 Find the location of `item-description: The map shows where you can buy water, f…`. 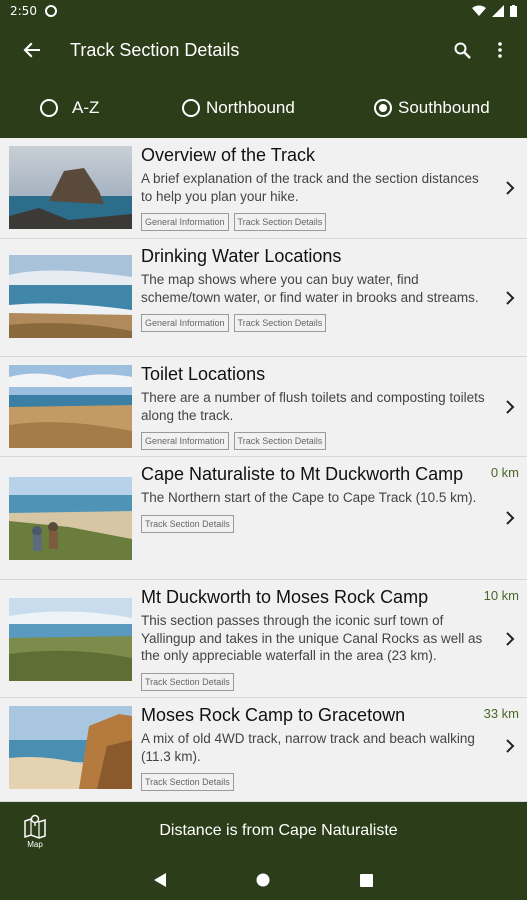

item-description: The map shows where you can buy water, f… is located at coordinates (310, 288).